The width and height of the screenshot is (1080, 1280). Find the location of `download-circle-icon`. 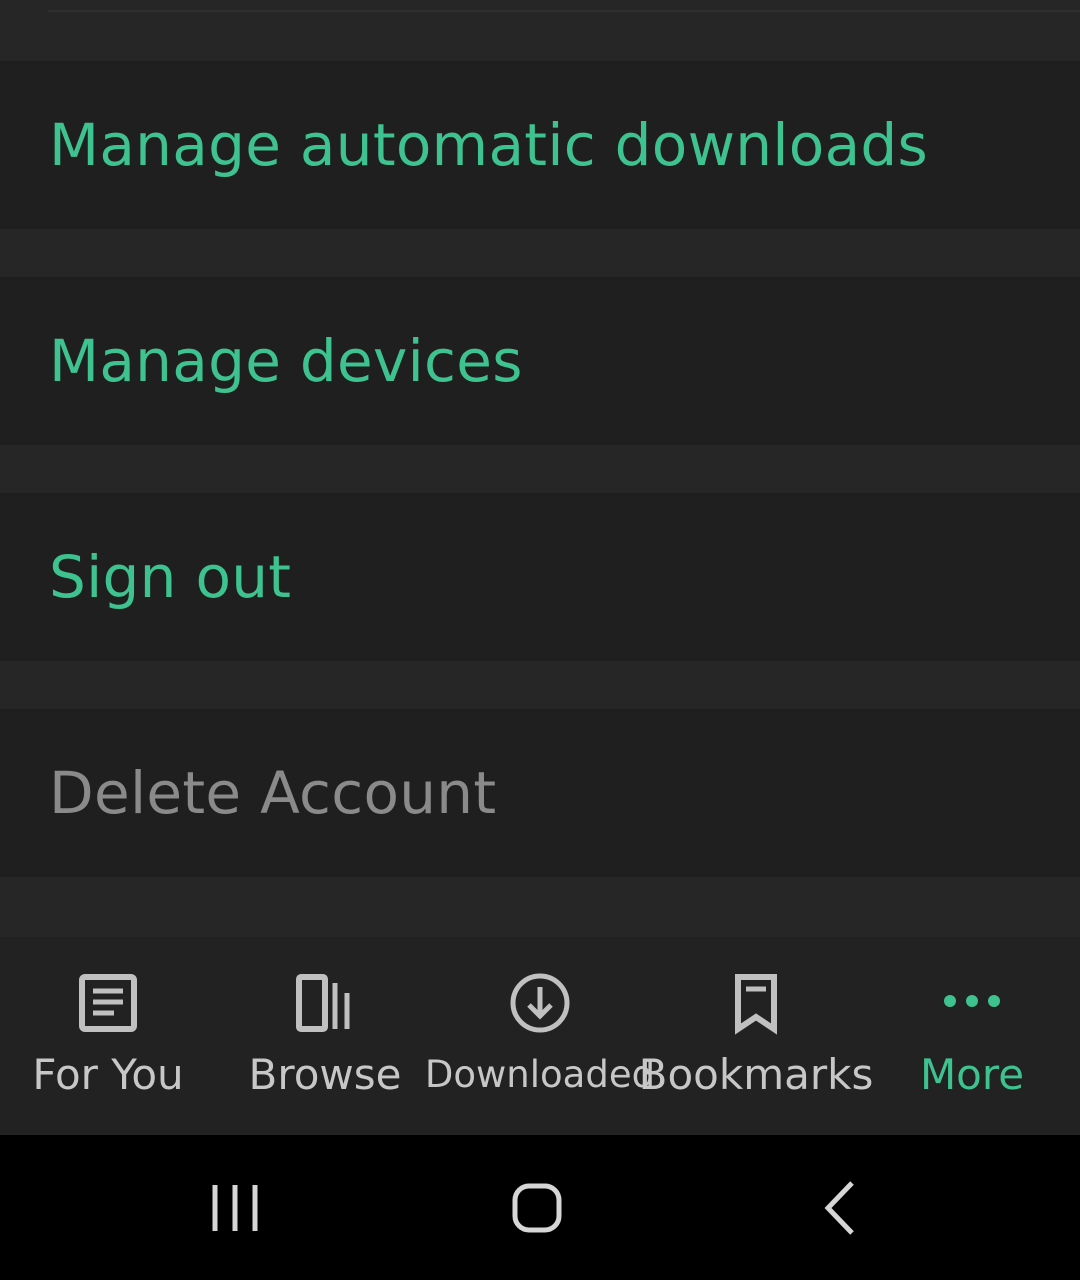

download-circle-icon is located at coordinates (540, 1003).